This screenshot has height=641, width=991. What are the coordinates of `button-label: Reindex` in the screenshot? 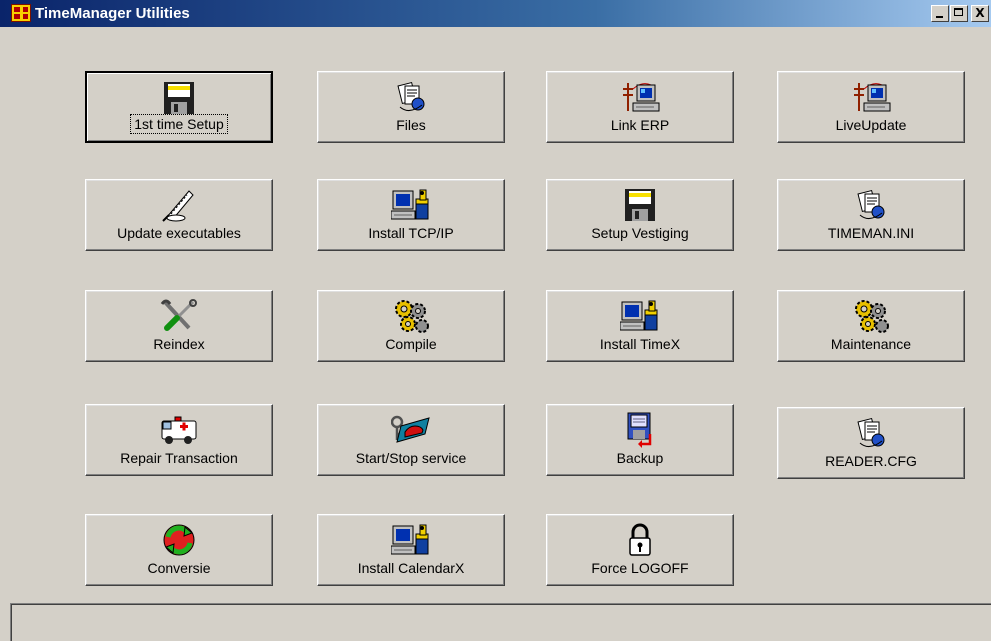 It's located at (179, 344).